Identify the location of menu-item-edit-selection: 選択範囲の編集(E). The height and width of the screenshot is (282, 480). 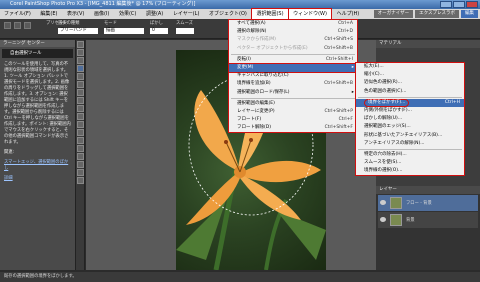
(293, 104).